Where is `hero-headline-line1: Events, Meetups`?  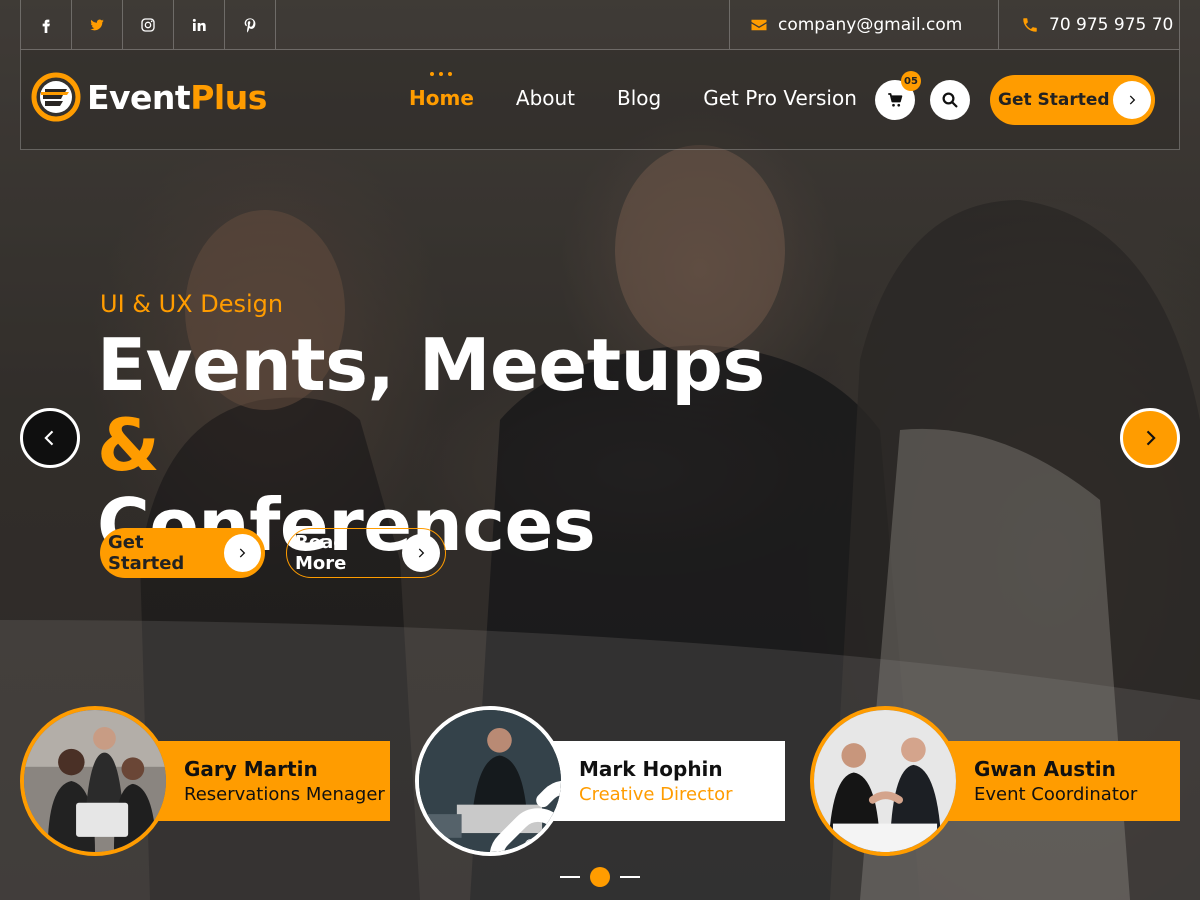
hero-headline-line1: Events, Meetups is located at coordinates (431, 365).